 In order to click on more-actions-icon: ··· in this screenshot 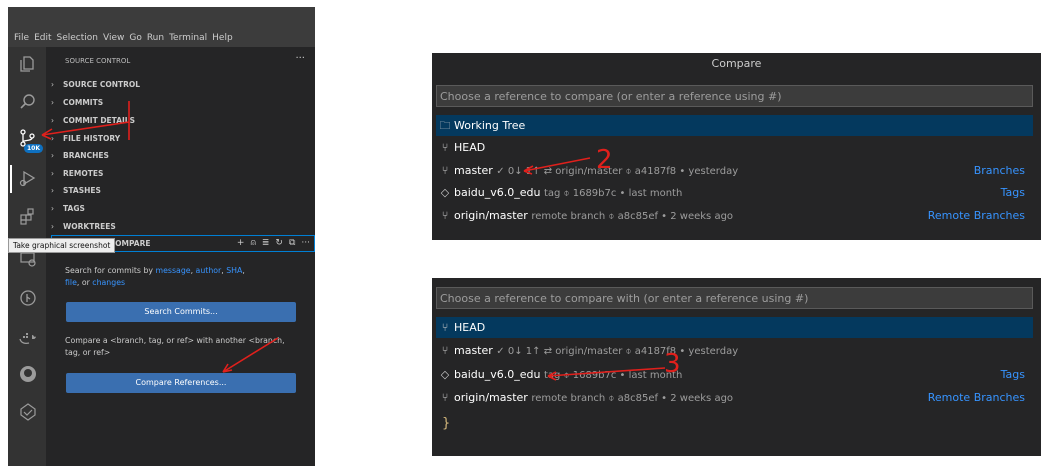, I will do `click(300, 58)`.